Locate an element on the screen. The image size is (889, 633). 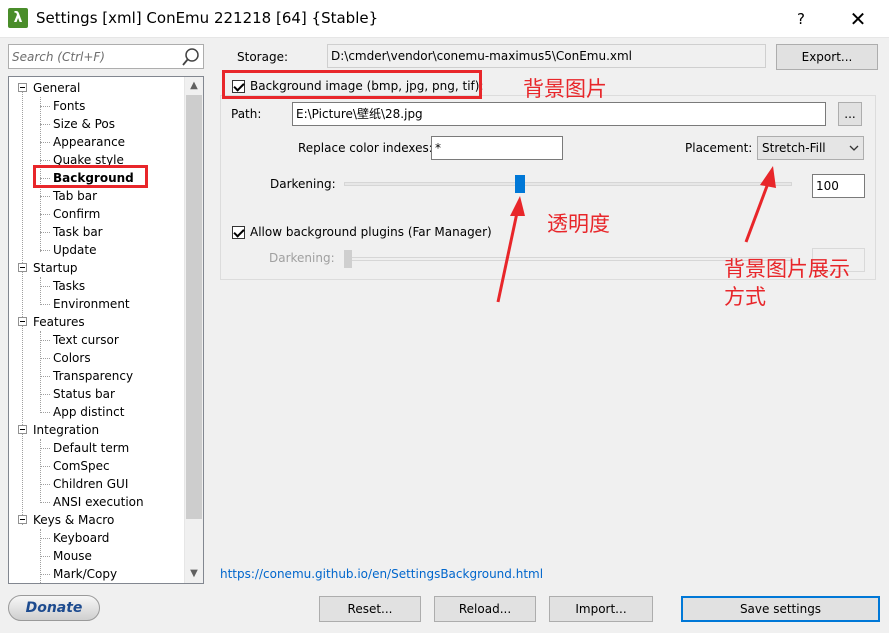
scroll-down-icon: ▼ is located at coordinates (194, 574).